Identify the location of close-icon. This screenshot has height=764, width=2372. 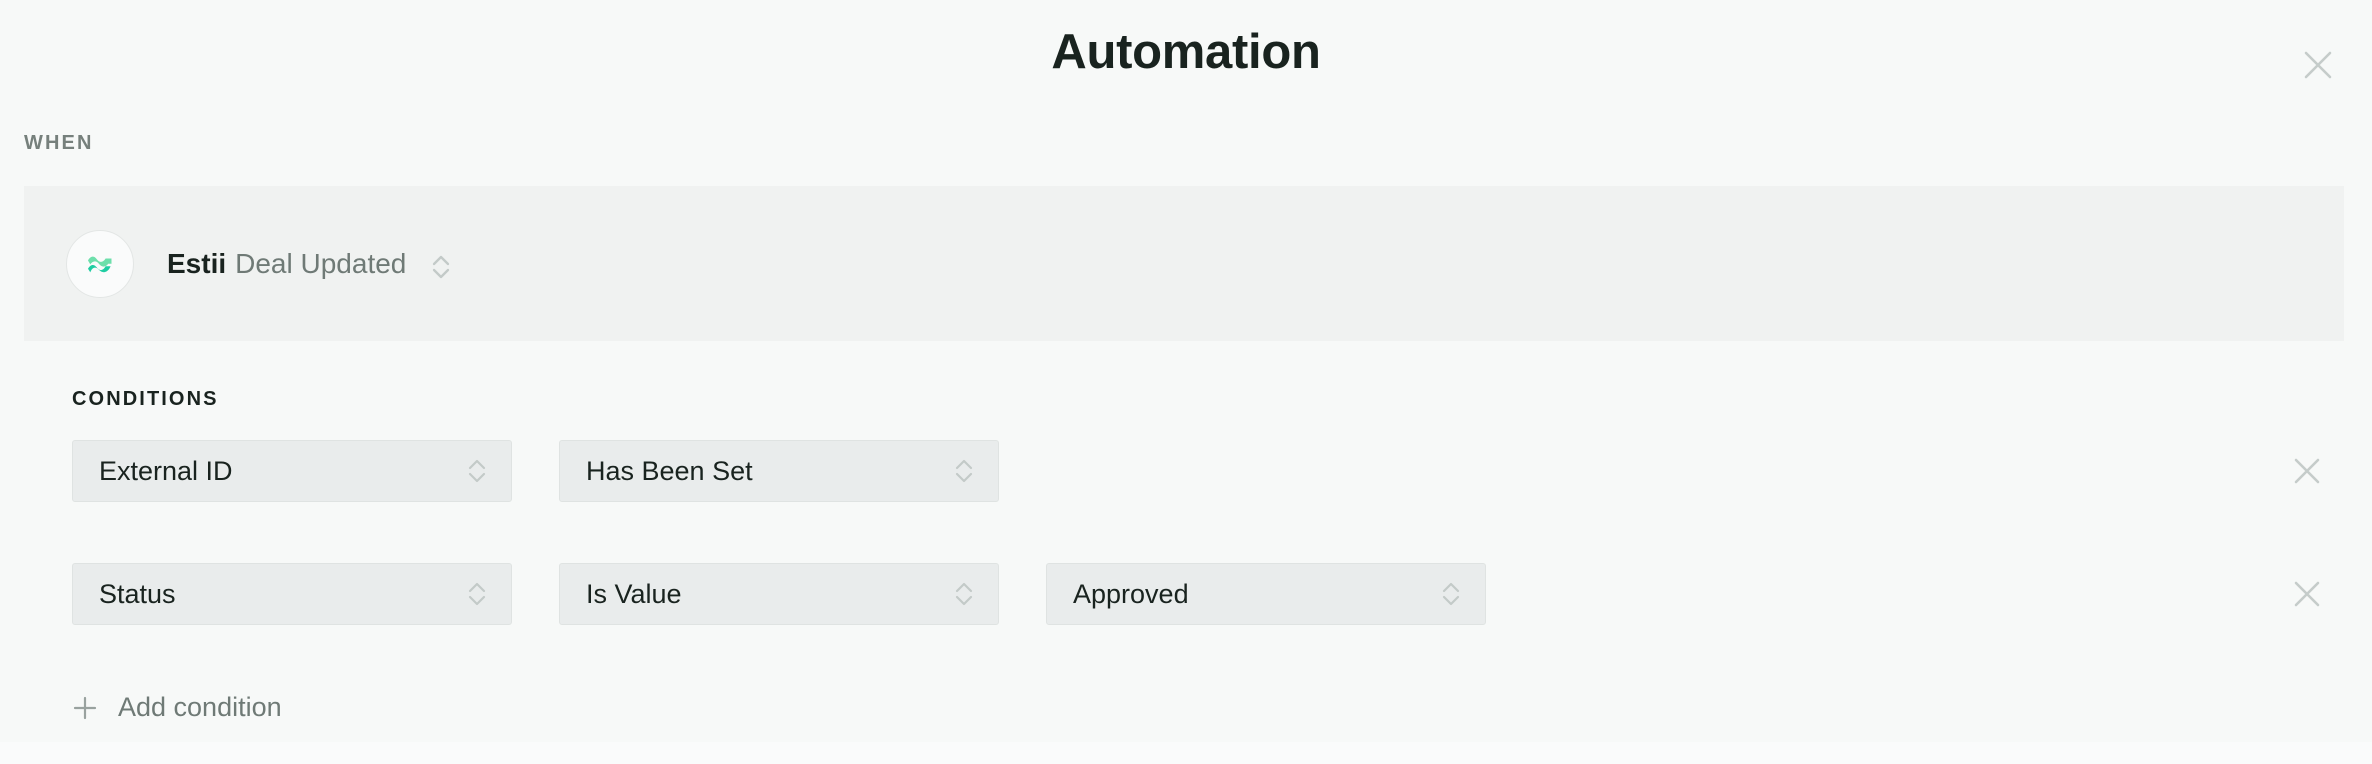
(2318, 65).